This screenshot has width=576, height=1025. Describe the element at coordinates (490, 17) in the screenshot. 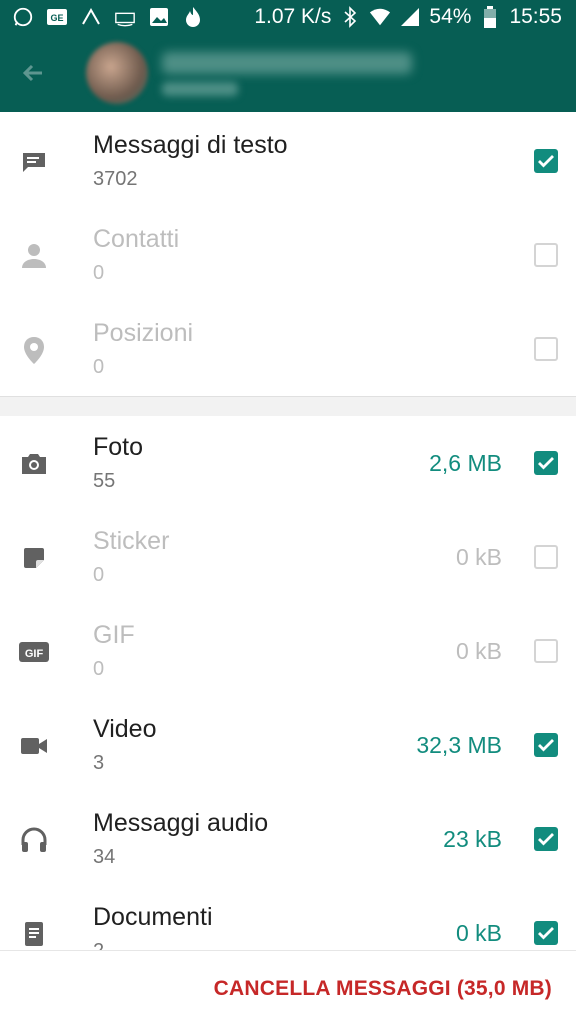

I see `battery-icon` at that location.